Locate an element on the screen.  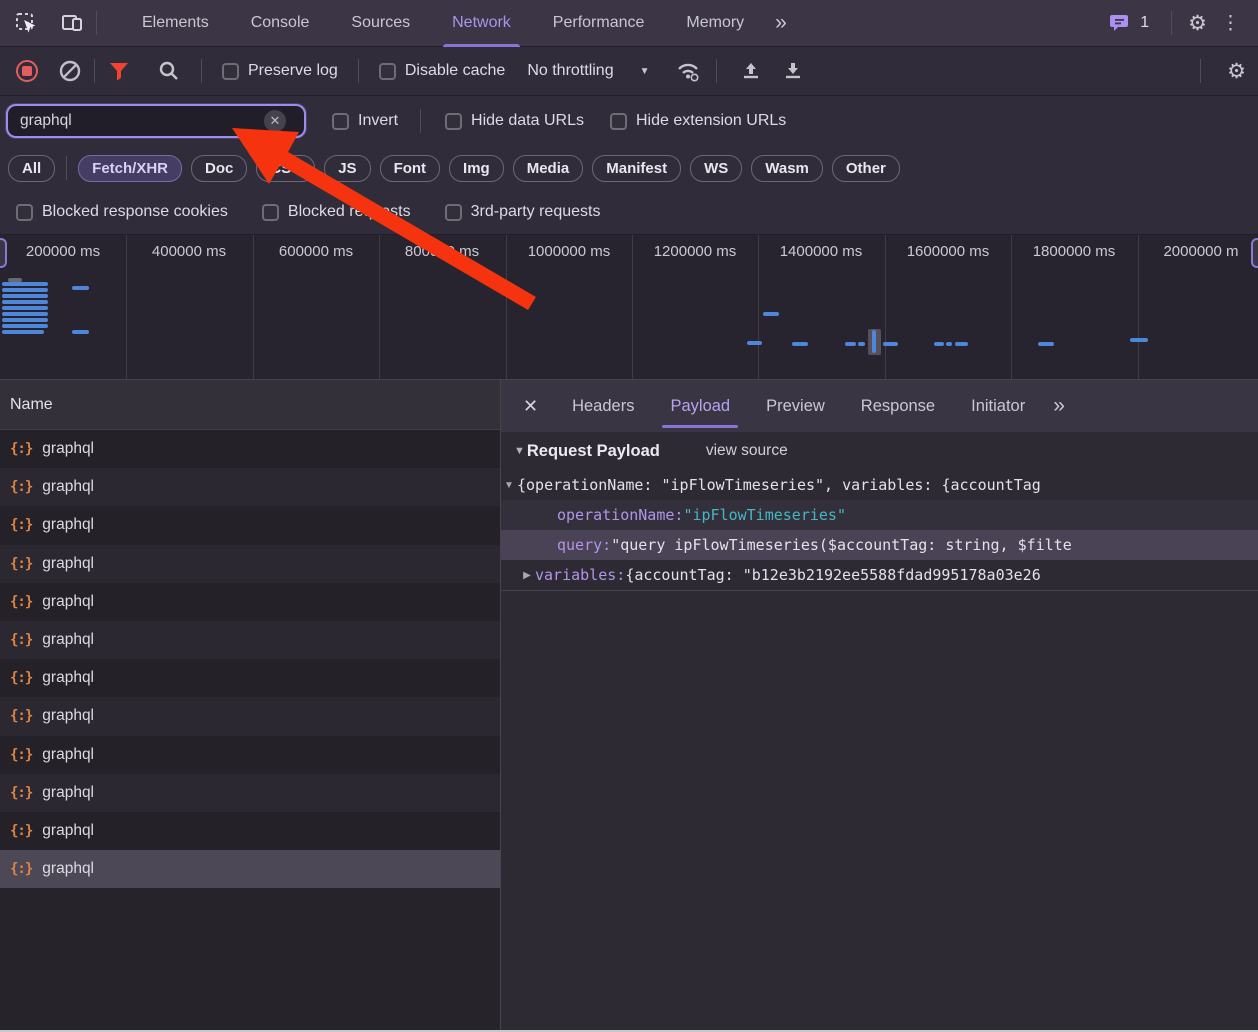
name-column-header: Name is located at coordinates (250, 405).